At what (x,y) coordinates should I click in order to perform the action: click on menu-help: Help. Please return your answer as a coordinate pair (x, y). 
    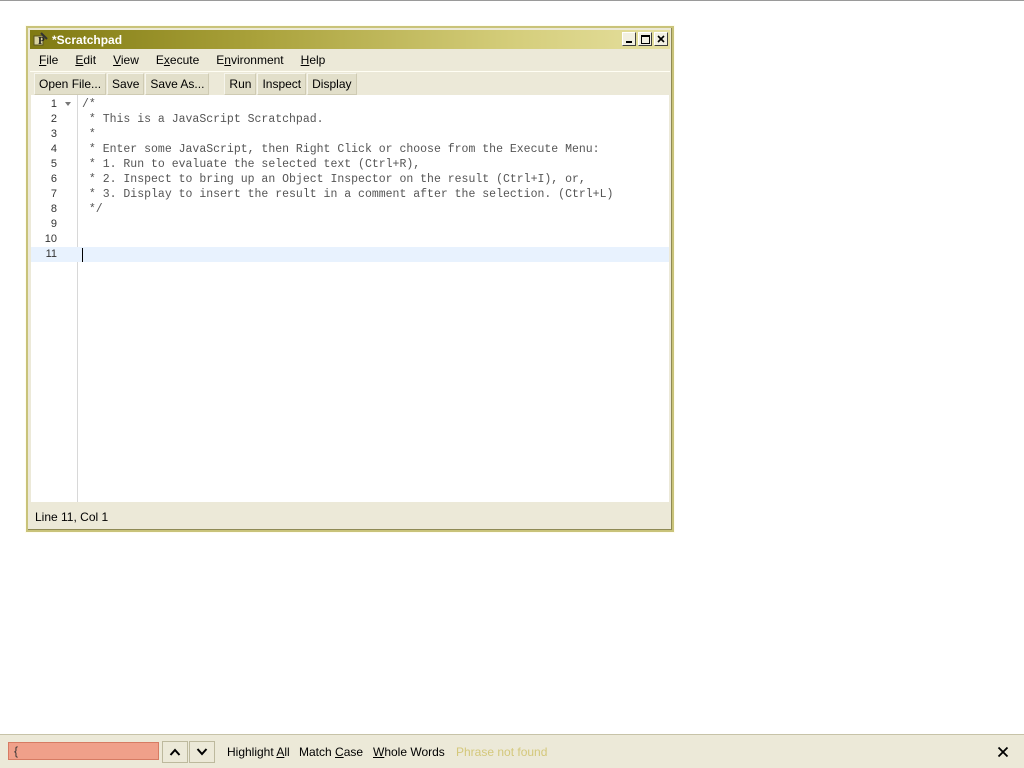
    Looking at the image, I should click on (313, 60).